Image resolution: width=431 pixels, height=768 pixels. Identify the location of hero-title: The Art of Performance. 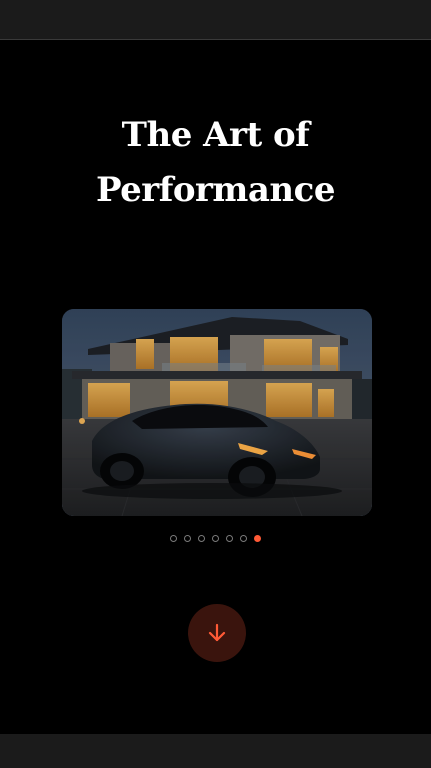
(215, 163).